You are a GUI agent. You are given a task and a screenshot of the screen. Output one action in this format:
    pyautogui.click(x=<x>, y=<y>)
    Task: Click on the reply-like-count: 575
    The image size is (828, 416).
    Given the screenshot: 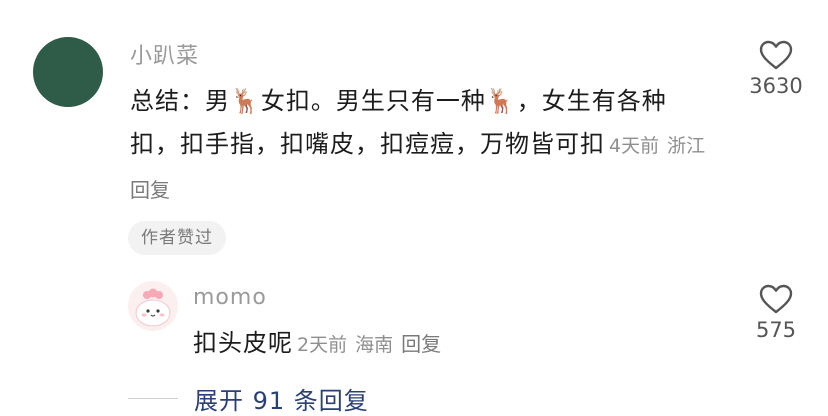 What is the action you would take?
    pyautogui.click(x=776, y=330)
    